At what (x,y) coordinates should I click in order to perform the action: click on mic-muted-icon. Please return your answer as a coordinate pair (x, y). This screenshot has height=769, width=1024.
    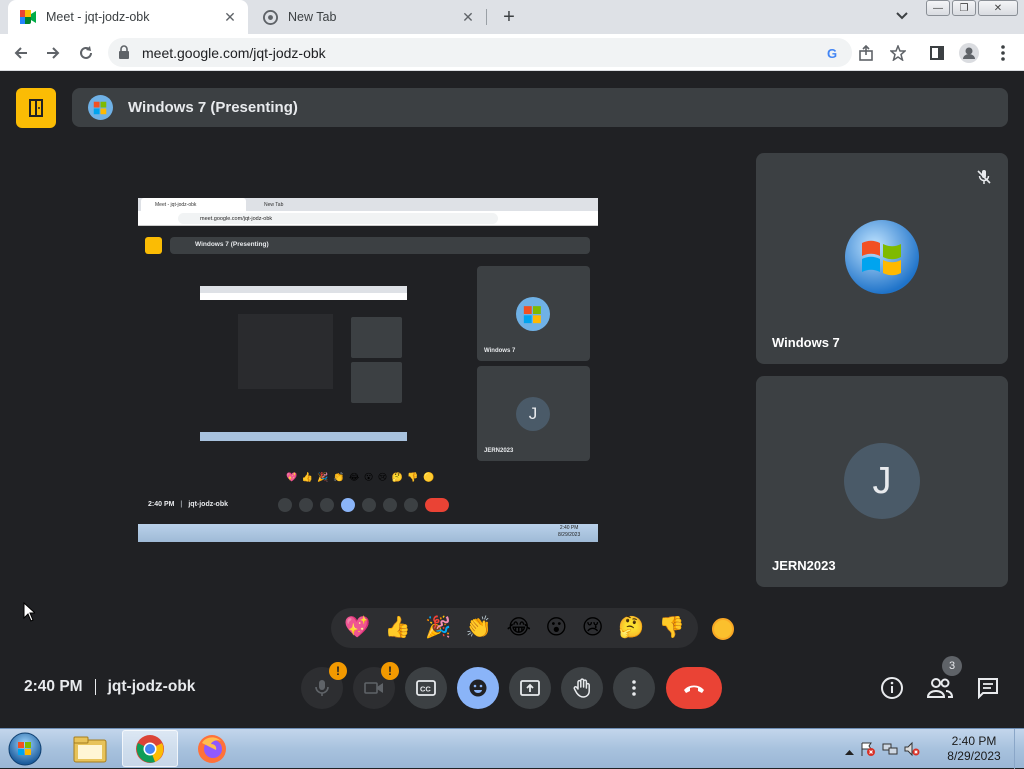
    Looking at the image, I should click on (984, 177).